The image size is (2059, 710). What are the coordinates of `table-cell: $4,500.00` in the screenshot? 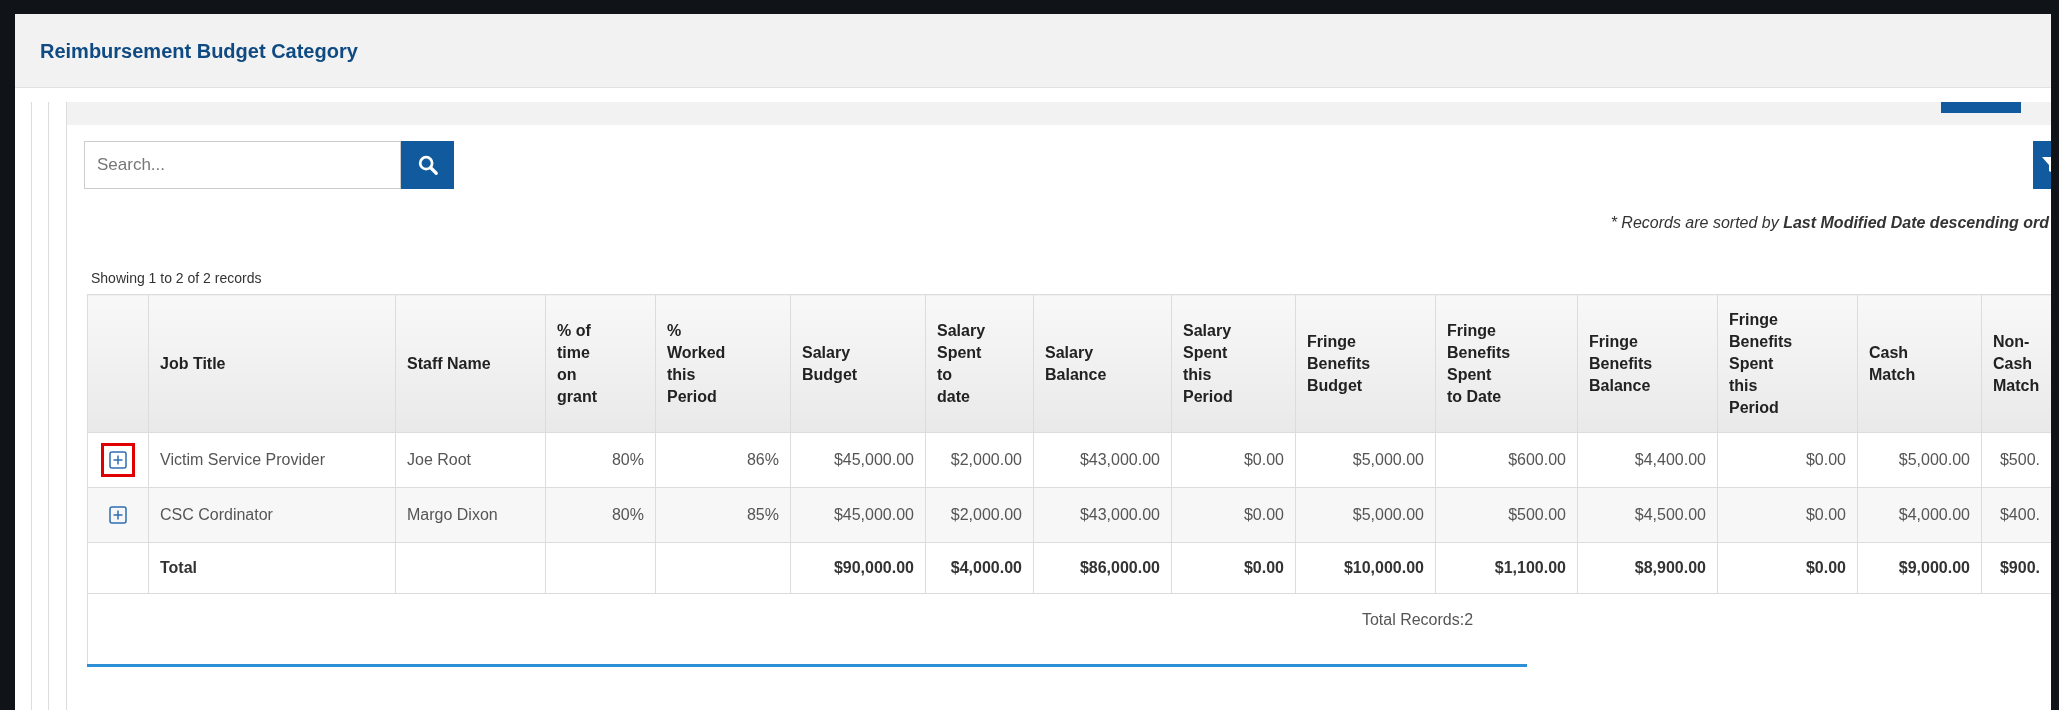 It's located at (1647, 515).